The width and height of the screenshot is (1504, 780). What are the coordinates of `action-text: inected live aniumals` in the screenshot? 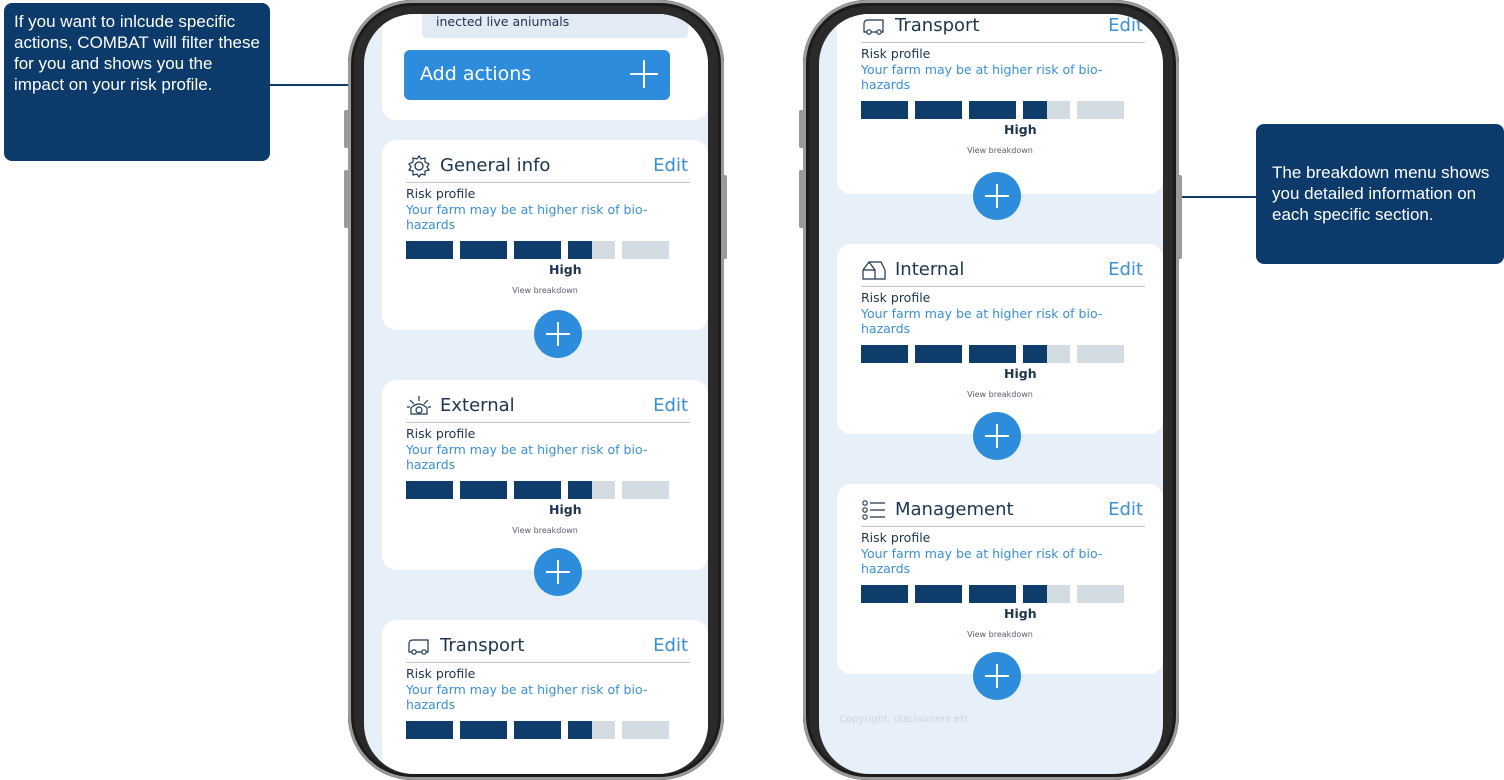 It's located at (503, 21).